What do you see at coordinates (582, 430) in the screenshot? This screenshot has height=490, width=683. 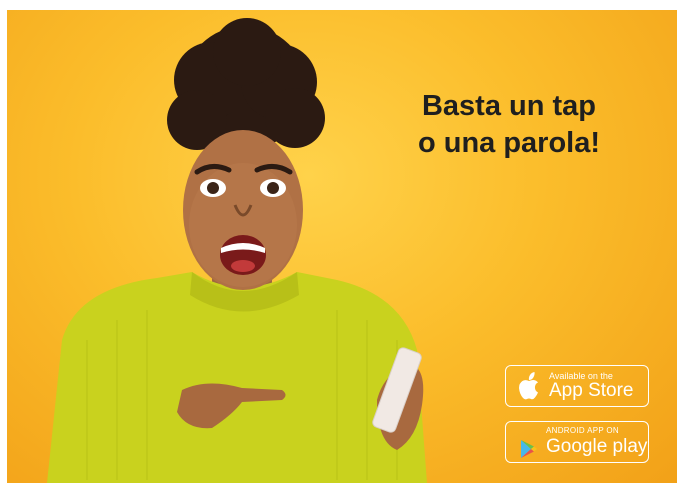 I see `google-play-small-label: ANDROID APP ON` at bounding box center [582, 430].